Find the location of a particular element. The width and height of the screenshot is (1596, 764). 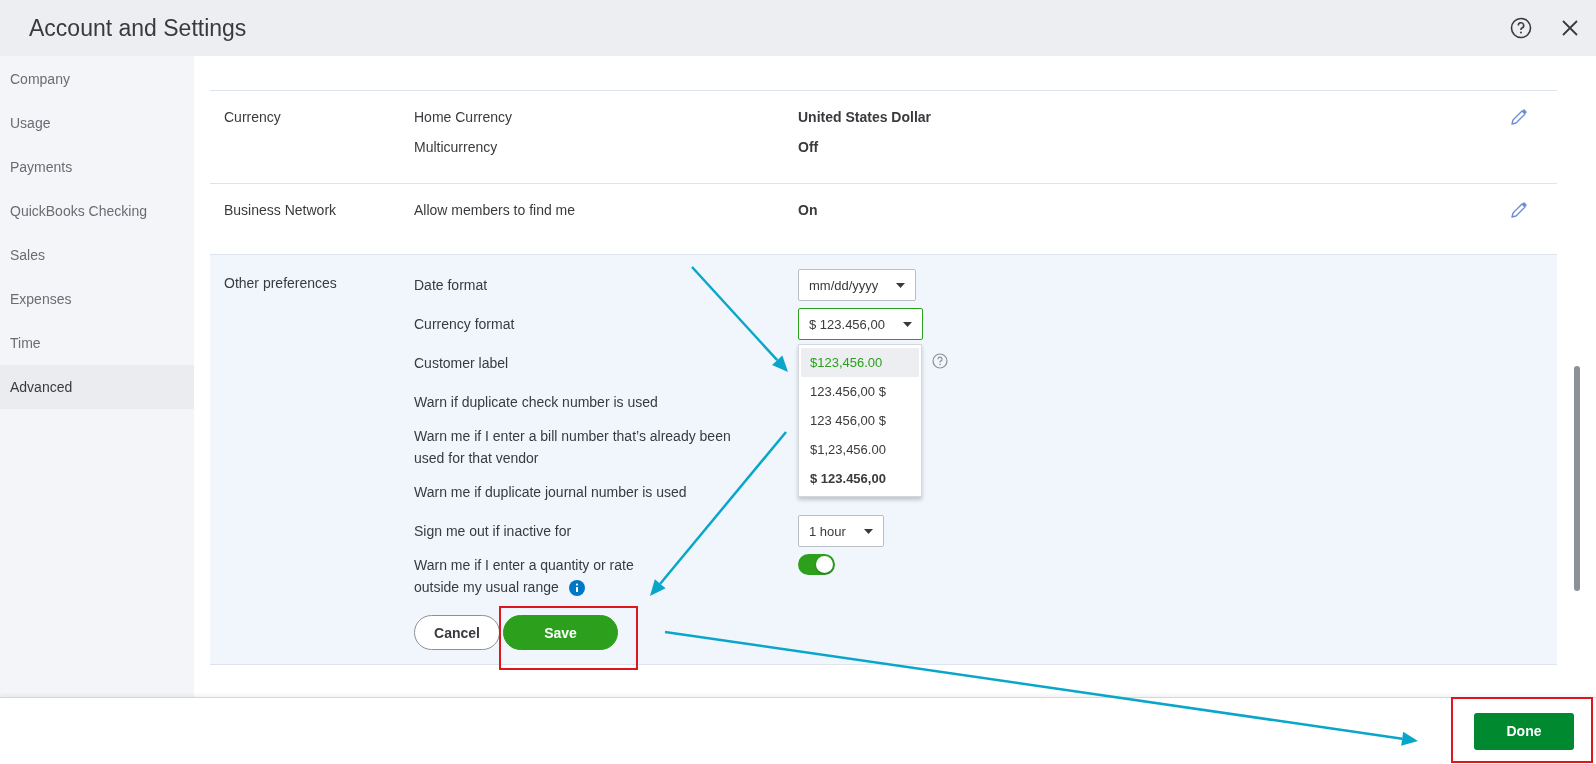

setting-value: United States Dollar is located at coordinates (865, 117).